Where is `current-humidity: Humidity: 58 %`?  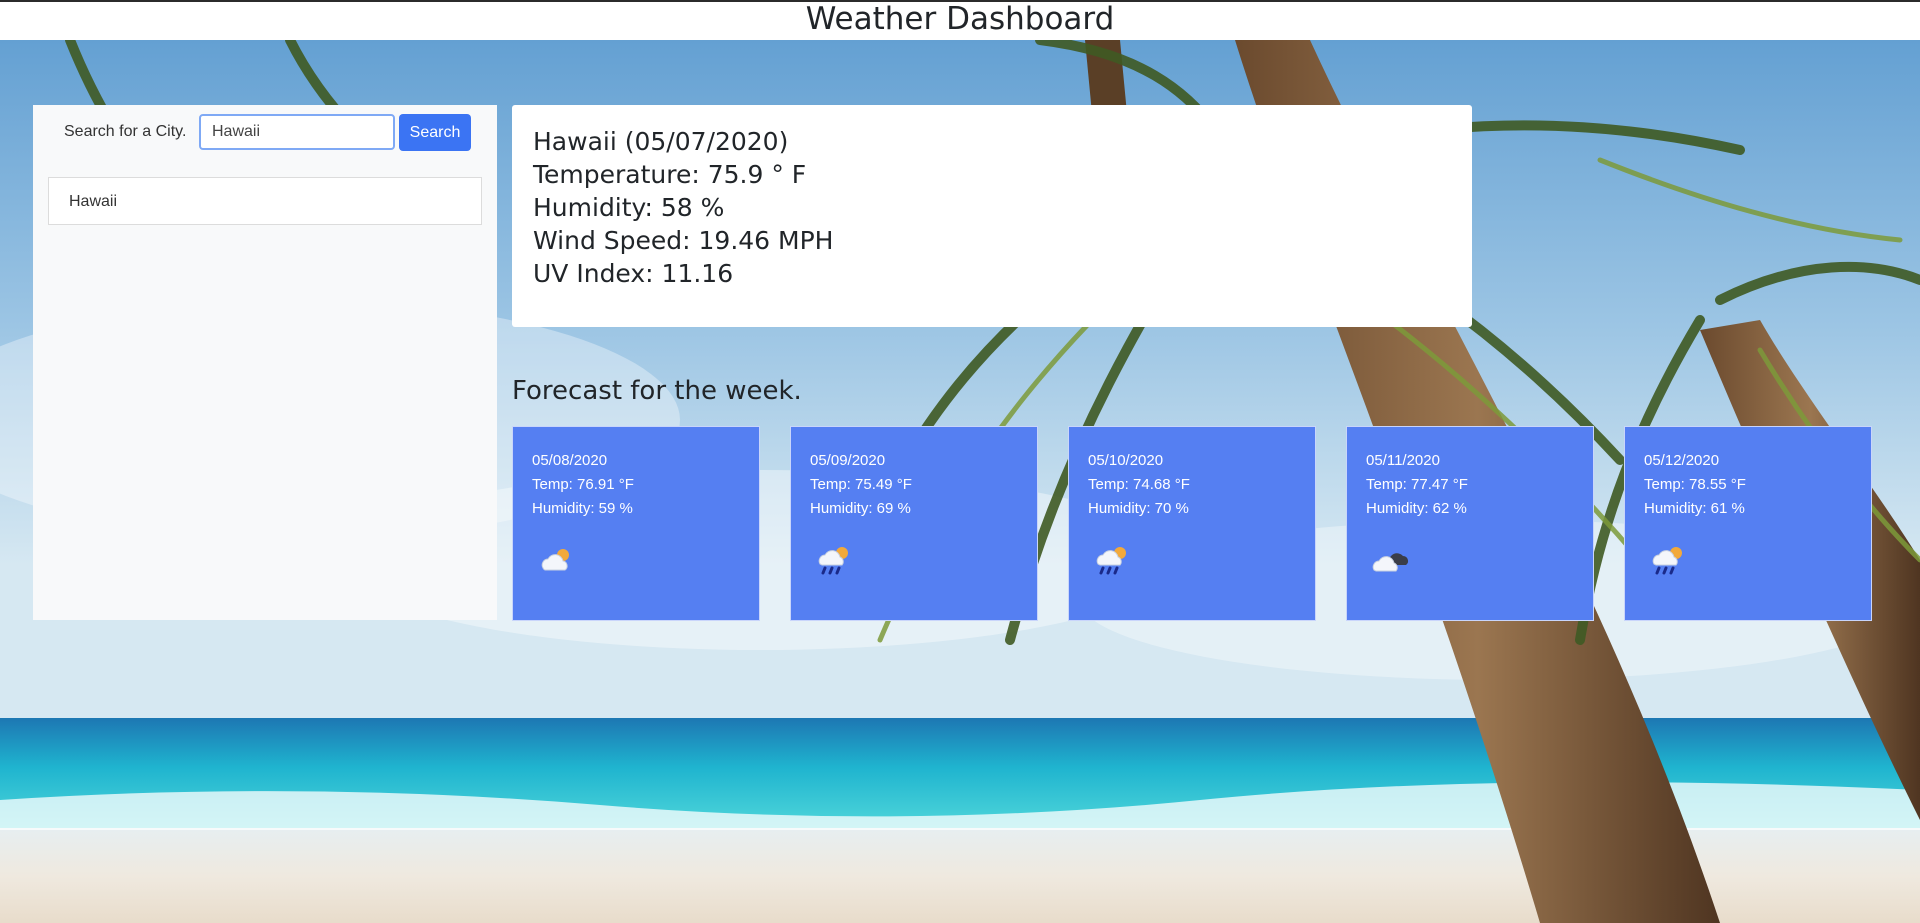 current-humidity: Humidity: 58 % is located at coordinates (629, 207).